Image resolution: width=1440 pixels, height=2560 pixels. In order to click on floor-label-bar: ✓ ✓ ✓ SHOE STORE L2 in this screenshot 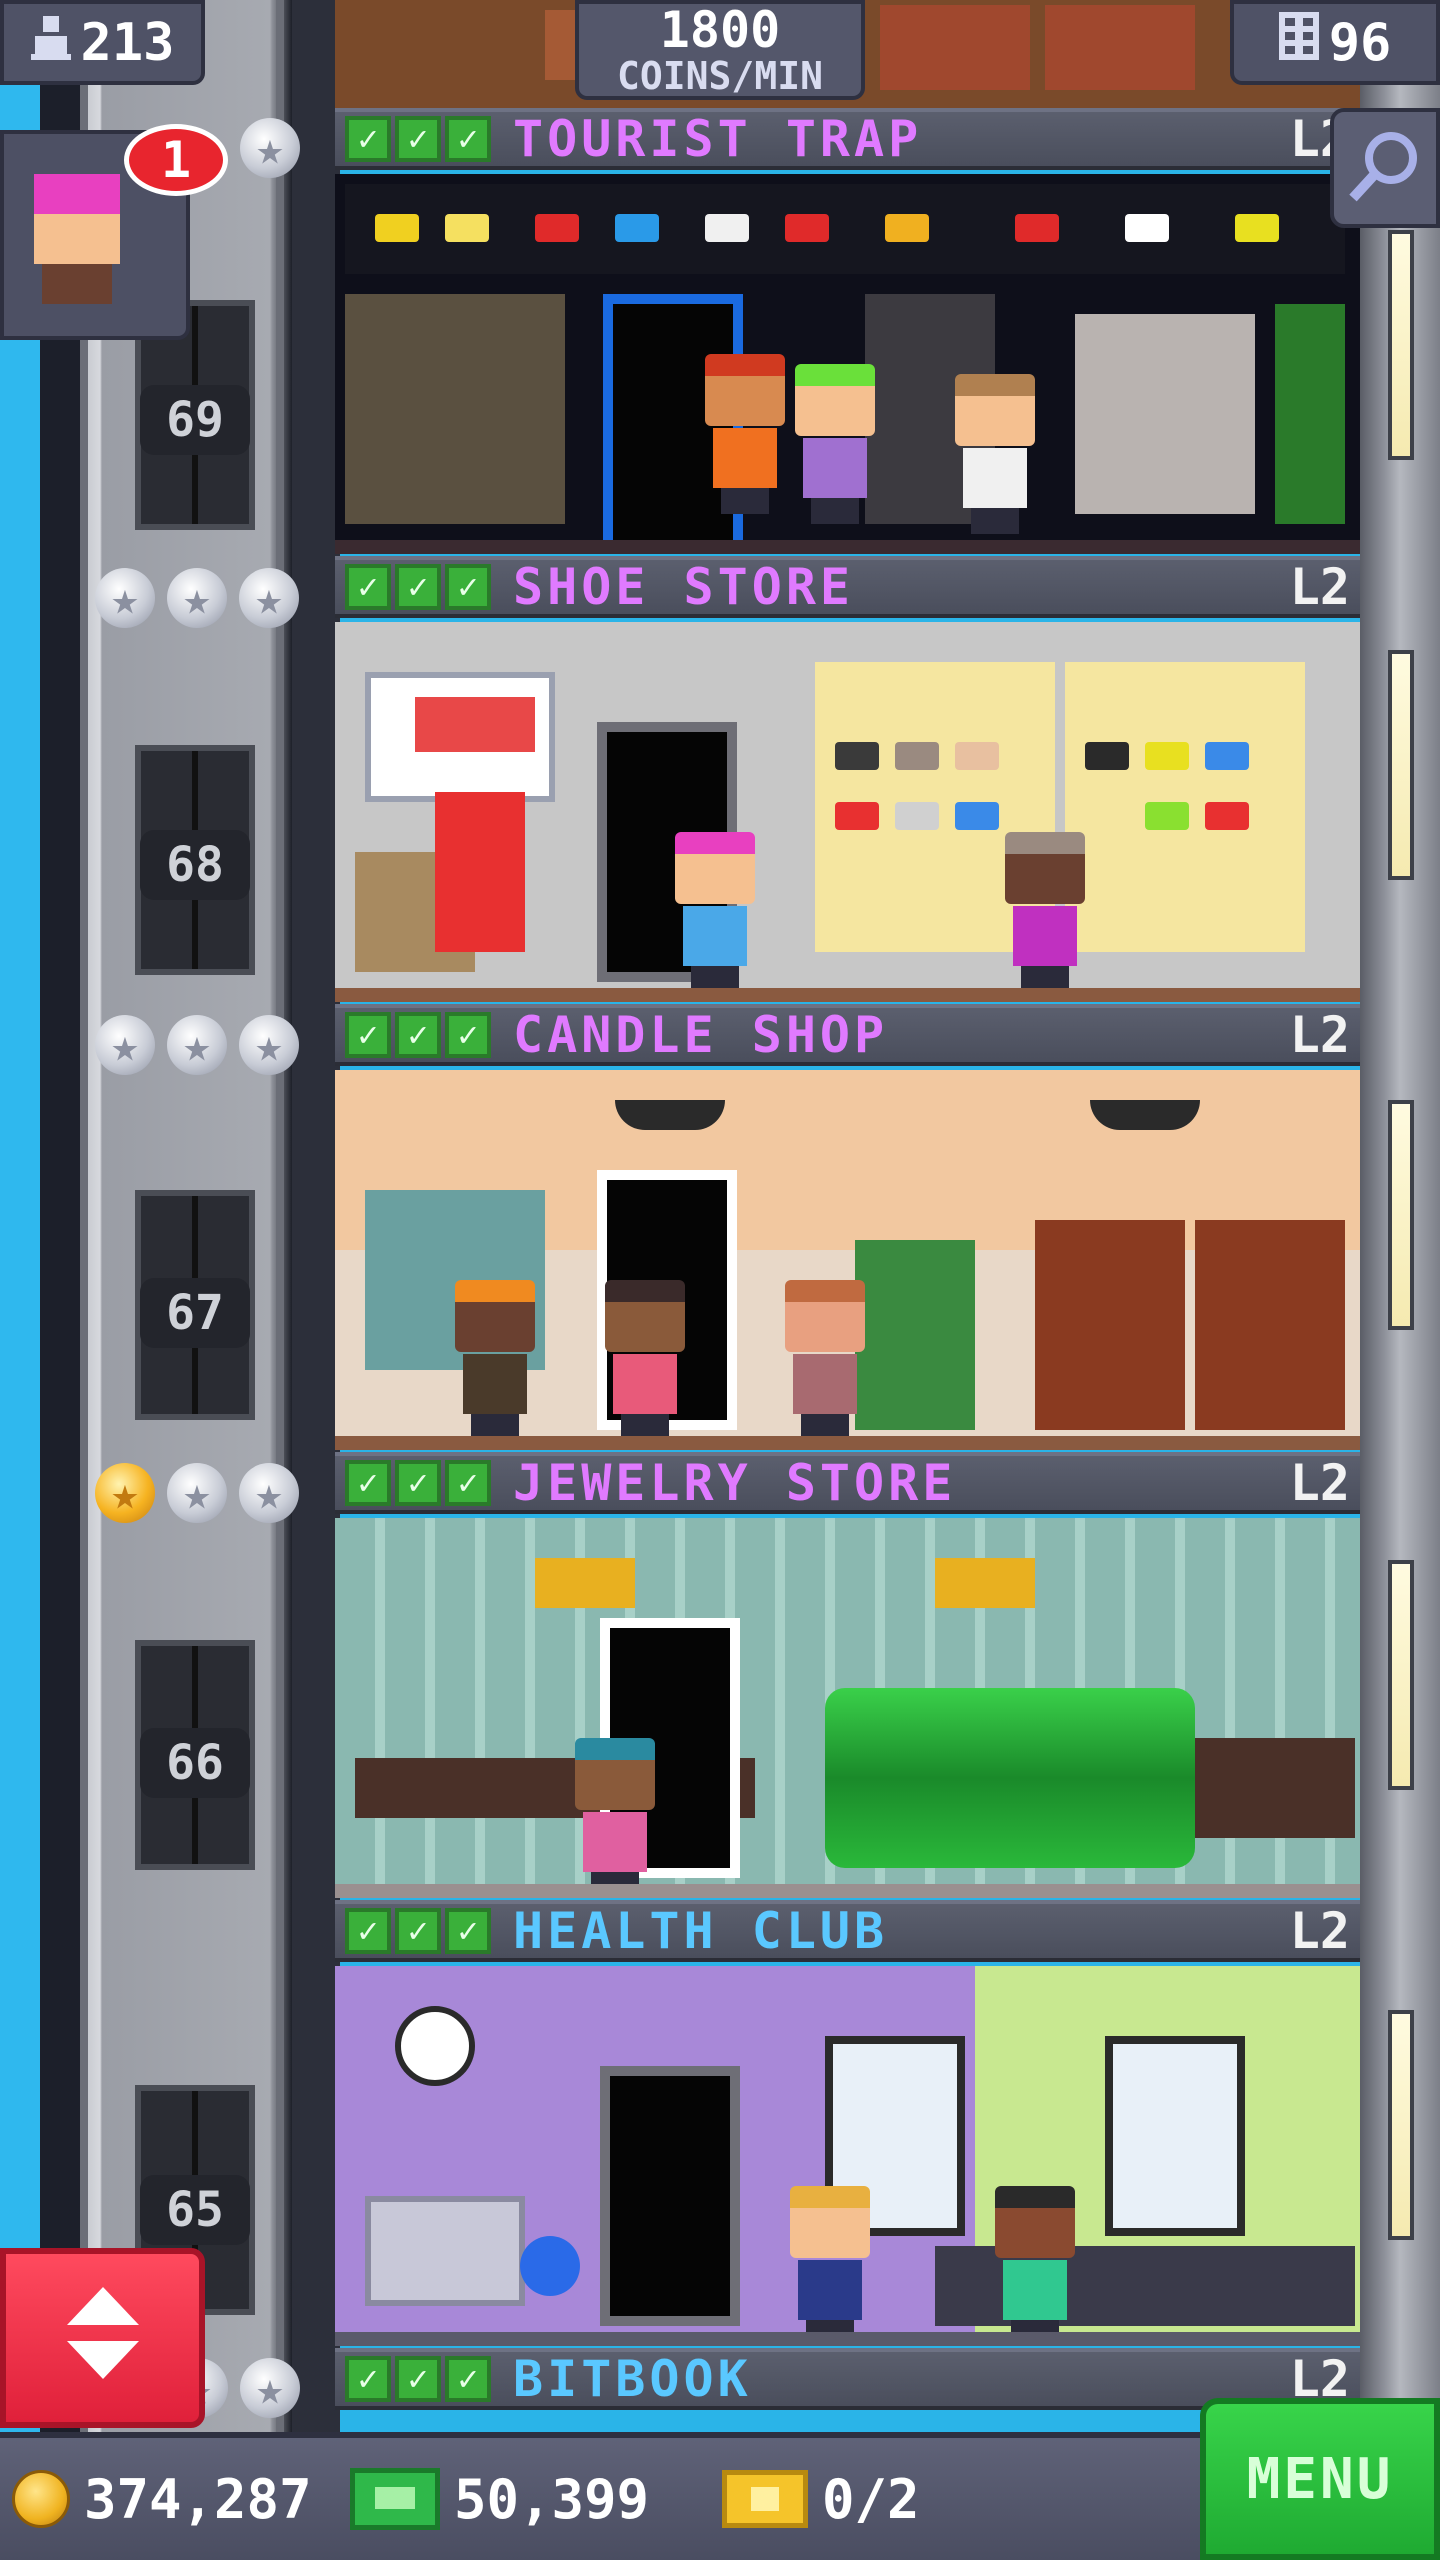, I will do `click(847, 587)`.